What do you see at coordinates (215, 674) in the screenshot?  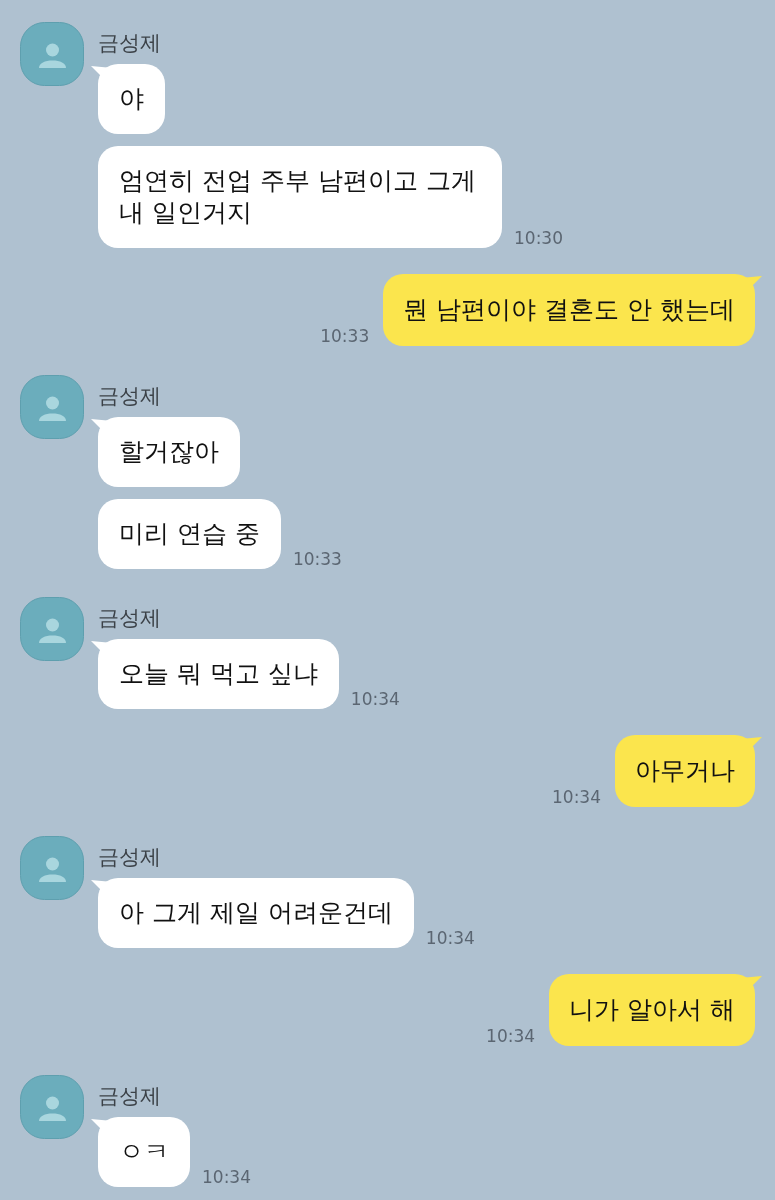 I see `message-bubble: 오늘 뭐 먹고 싶냐` at bounding box center [215, 674].